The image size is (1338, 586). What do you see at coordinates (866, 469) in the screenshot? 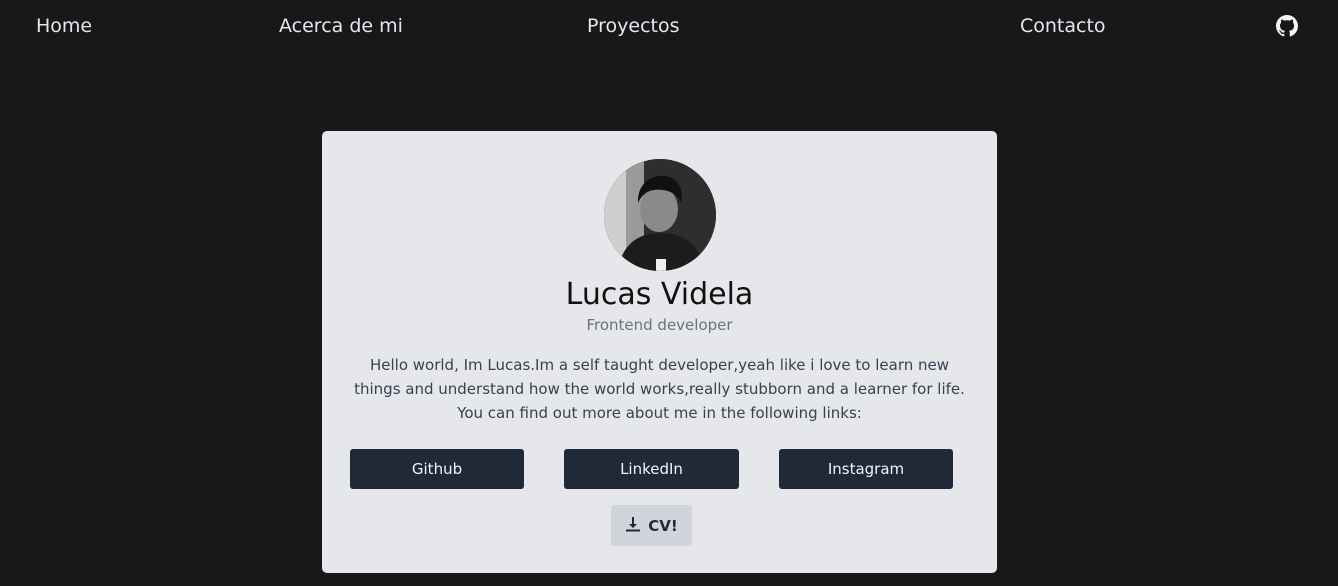
I see `instagram-button: Instagram` at bounding box center [866, 469].